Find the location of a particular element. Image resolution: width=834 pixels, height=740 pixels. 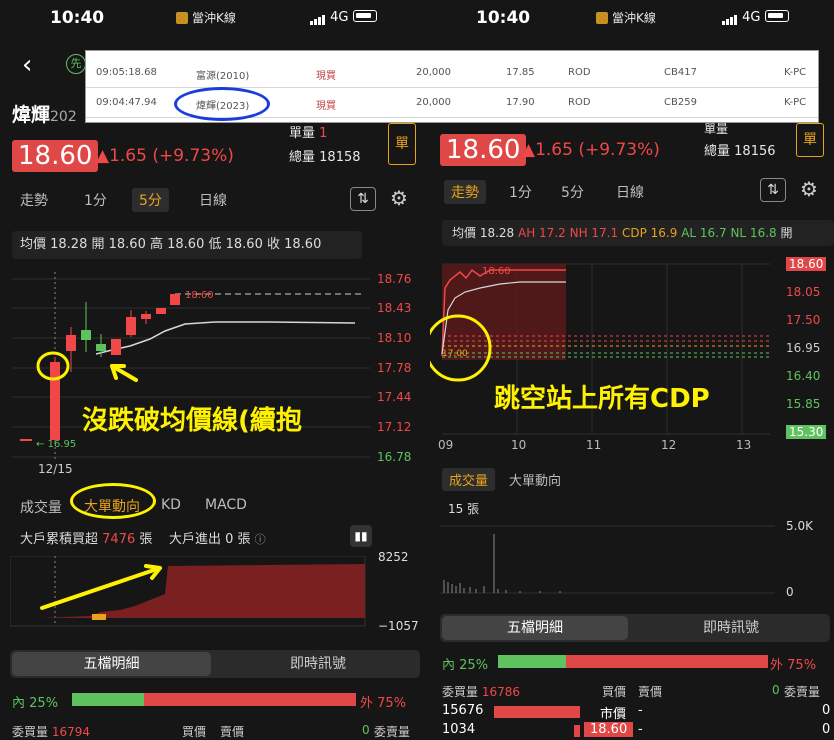

subtab-macd: MACD is located at coordinates (226, 505).